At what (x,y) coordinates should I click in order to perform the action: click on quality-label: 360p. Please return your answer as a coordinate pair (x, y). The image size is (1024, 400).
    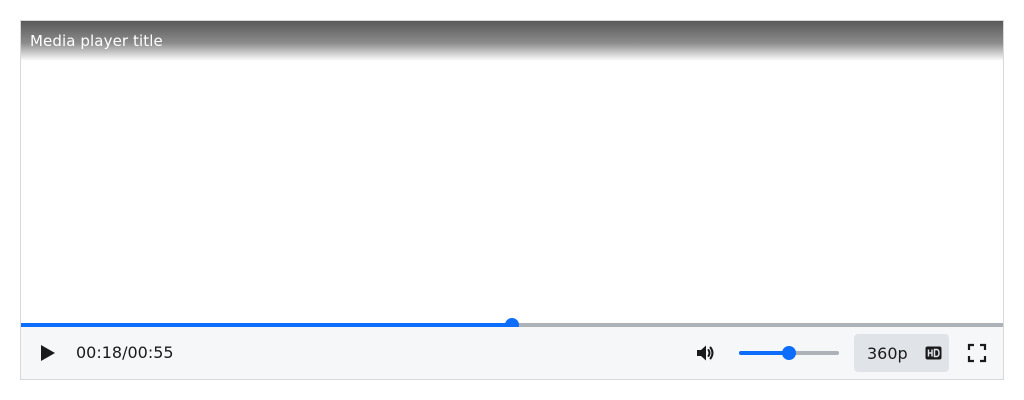
    Looking at the image, I should click on (887, 353).